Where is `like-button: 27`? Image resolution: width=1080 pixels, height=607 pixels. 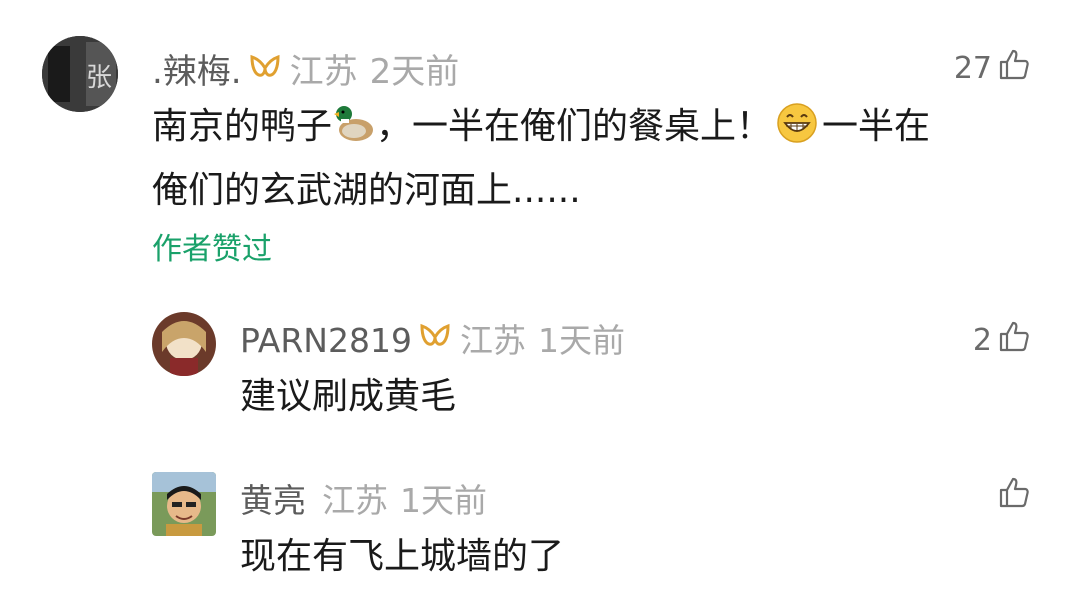 like-button: 27 is located at coordinates (992, 68).